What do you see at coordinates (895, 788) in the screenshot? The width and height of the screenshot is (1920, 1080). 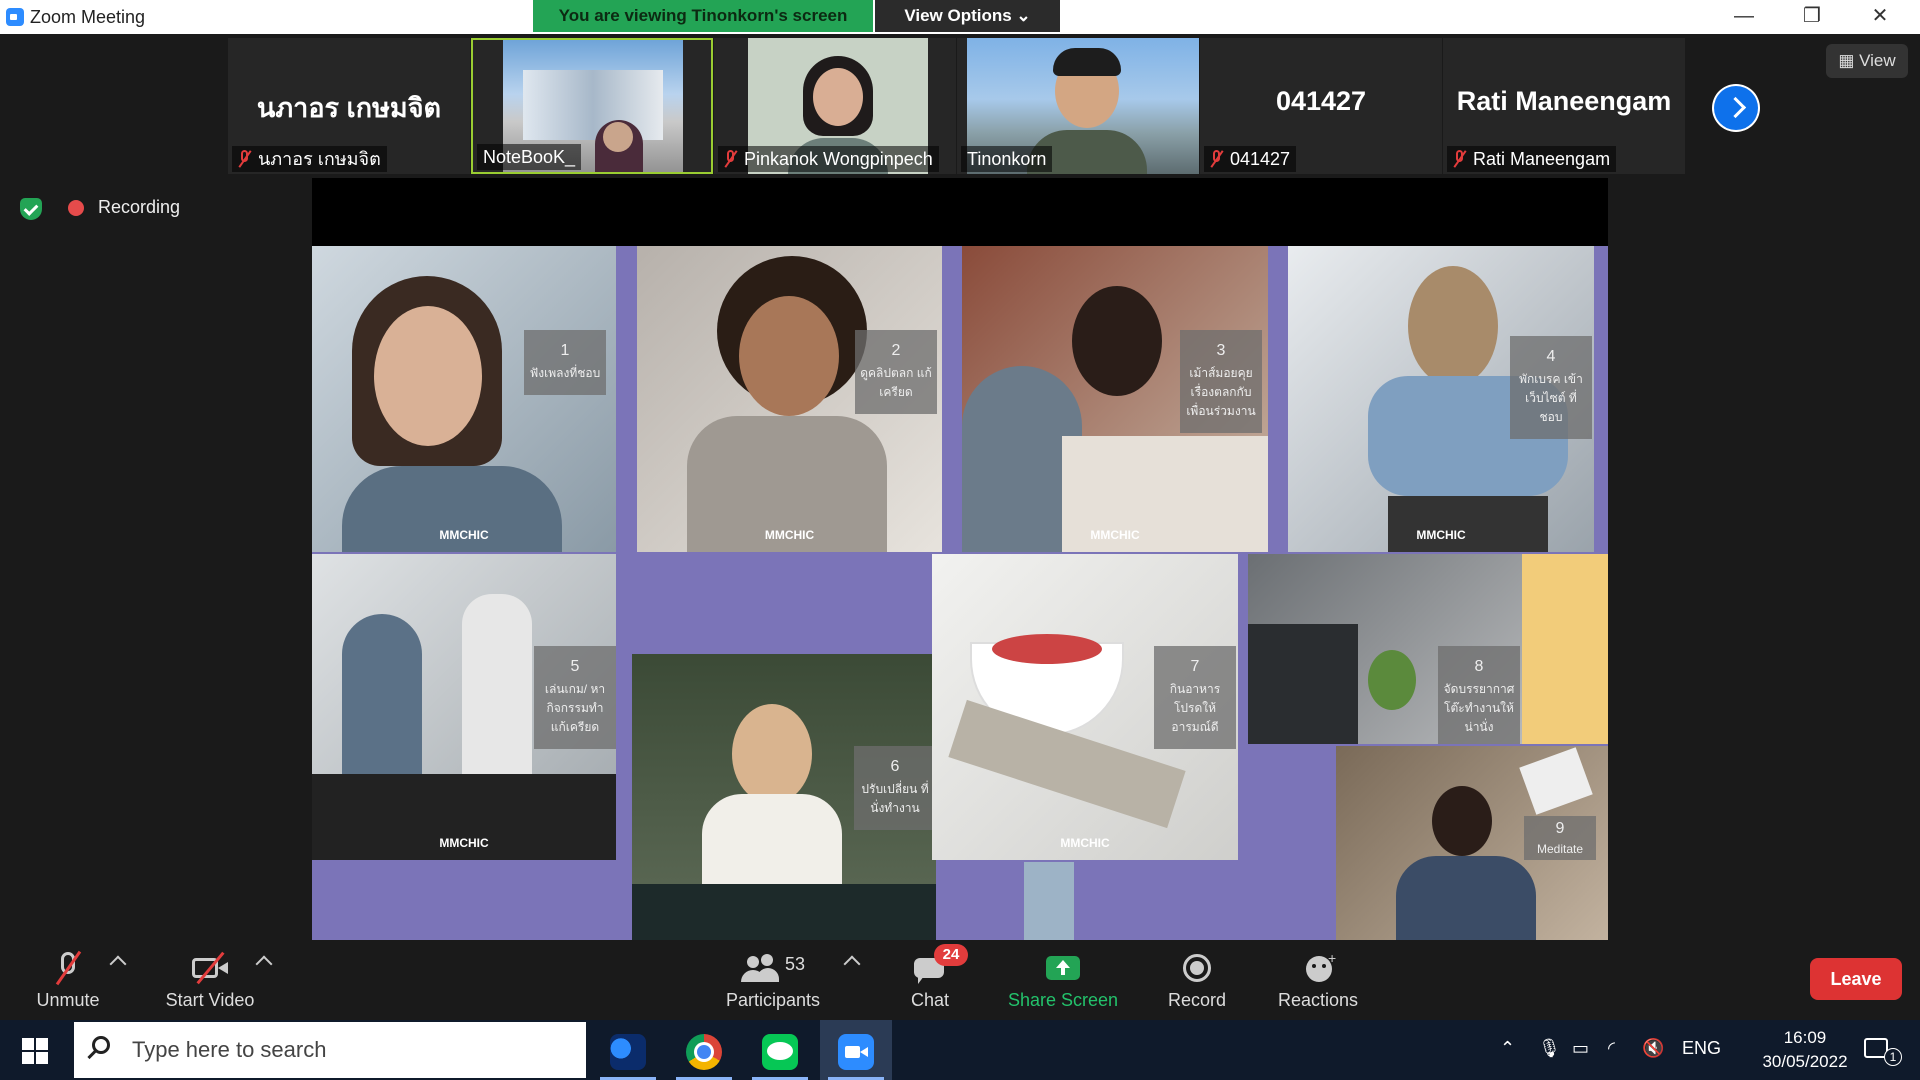 I see `slide-caption: 6 ปรับเปลี่ยน ที่นั่งทำงาน` at bounding box center [895, 788].